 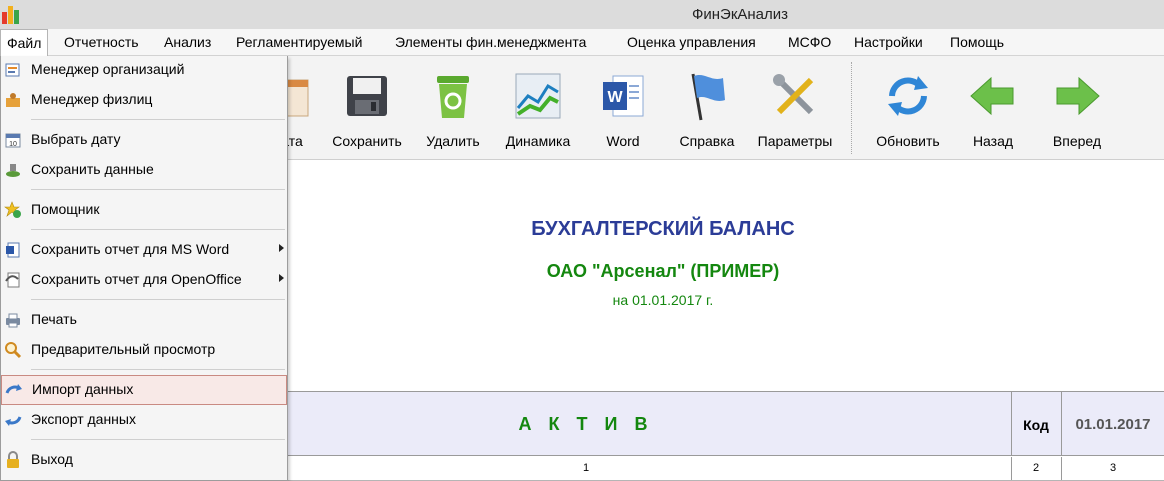 I want to click on menu-fin-management: Элементы фин.менеджмента, so click(x=490, y=42).